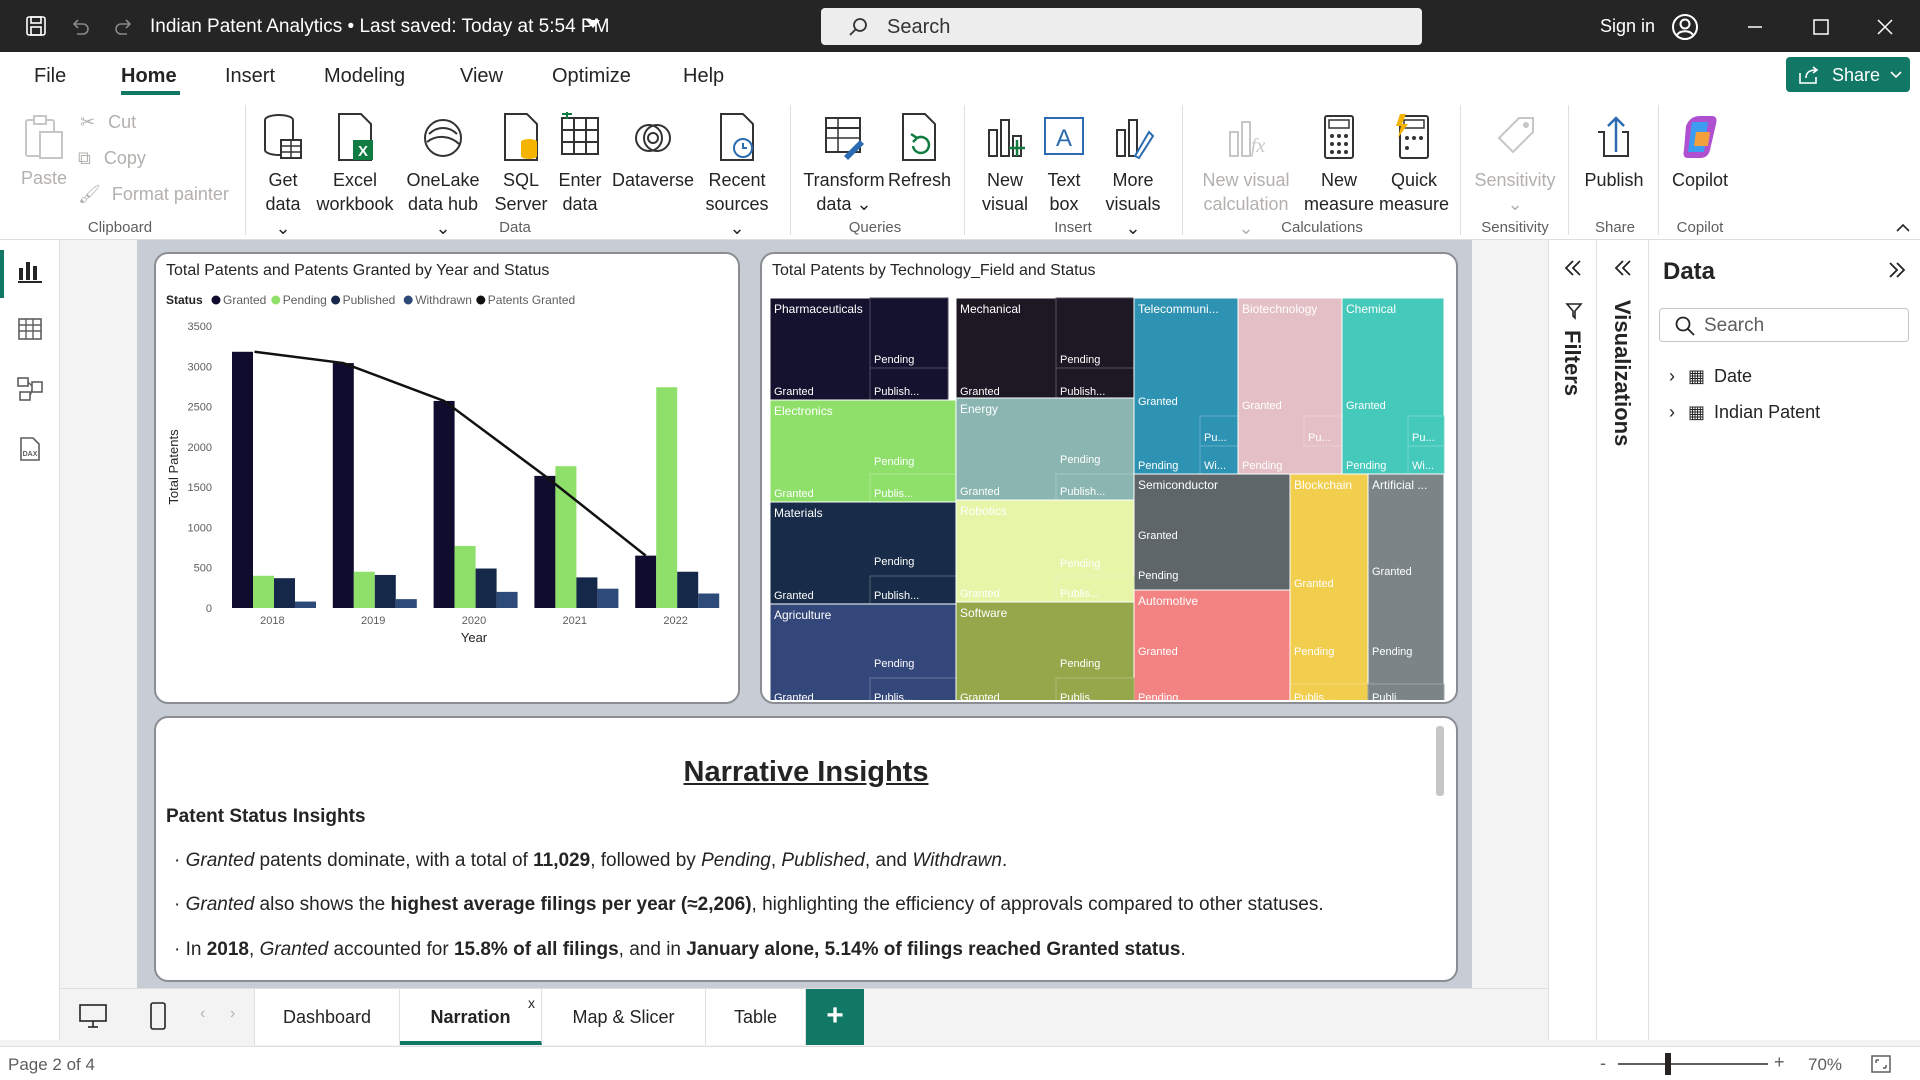 This screenshot has width=1920, height=1080. I want to click on share-button: Share, so click(1848, 74).